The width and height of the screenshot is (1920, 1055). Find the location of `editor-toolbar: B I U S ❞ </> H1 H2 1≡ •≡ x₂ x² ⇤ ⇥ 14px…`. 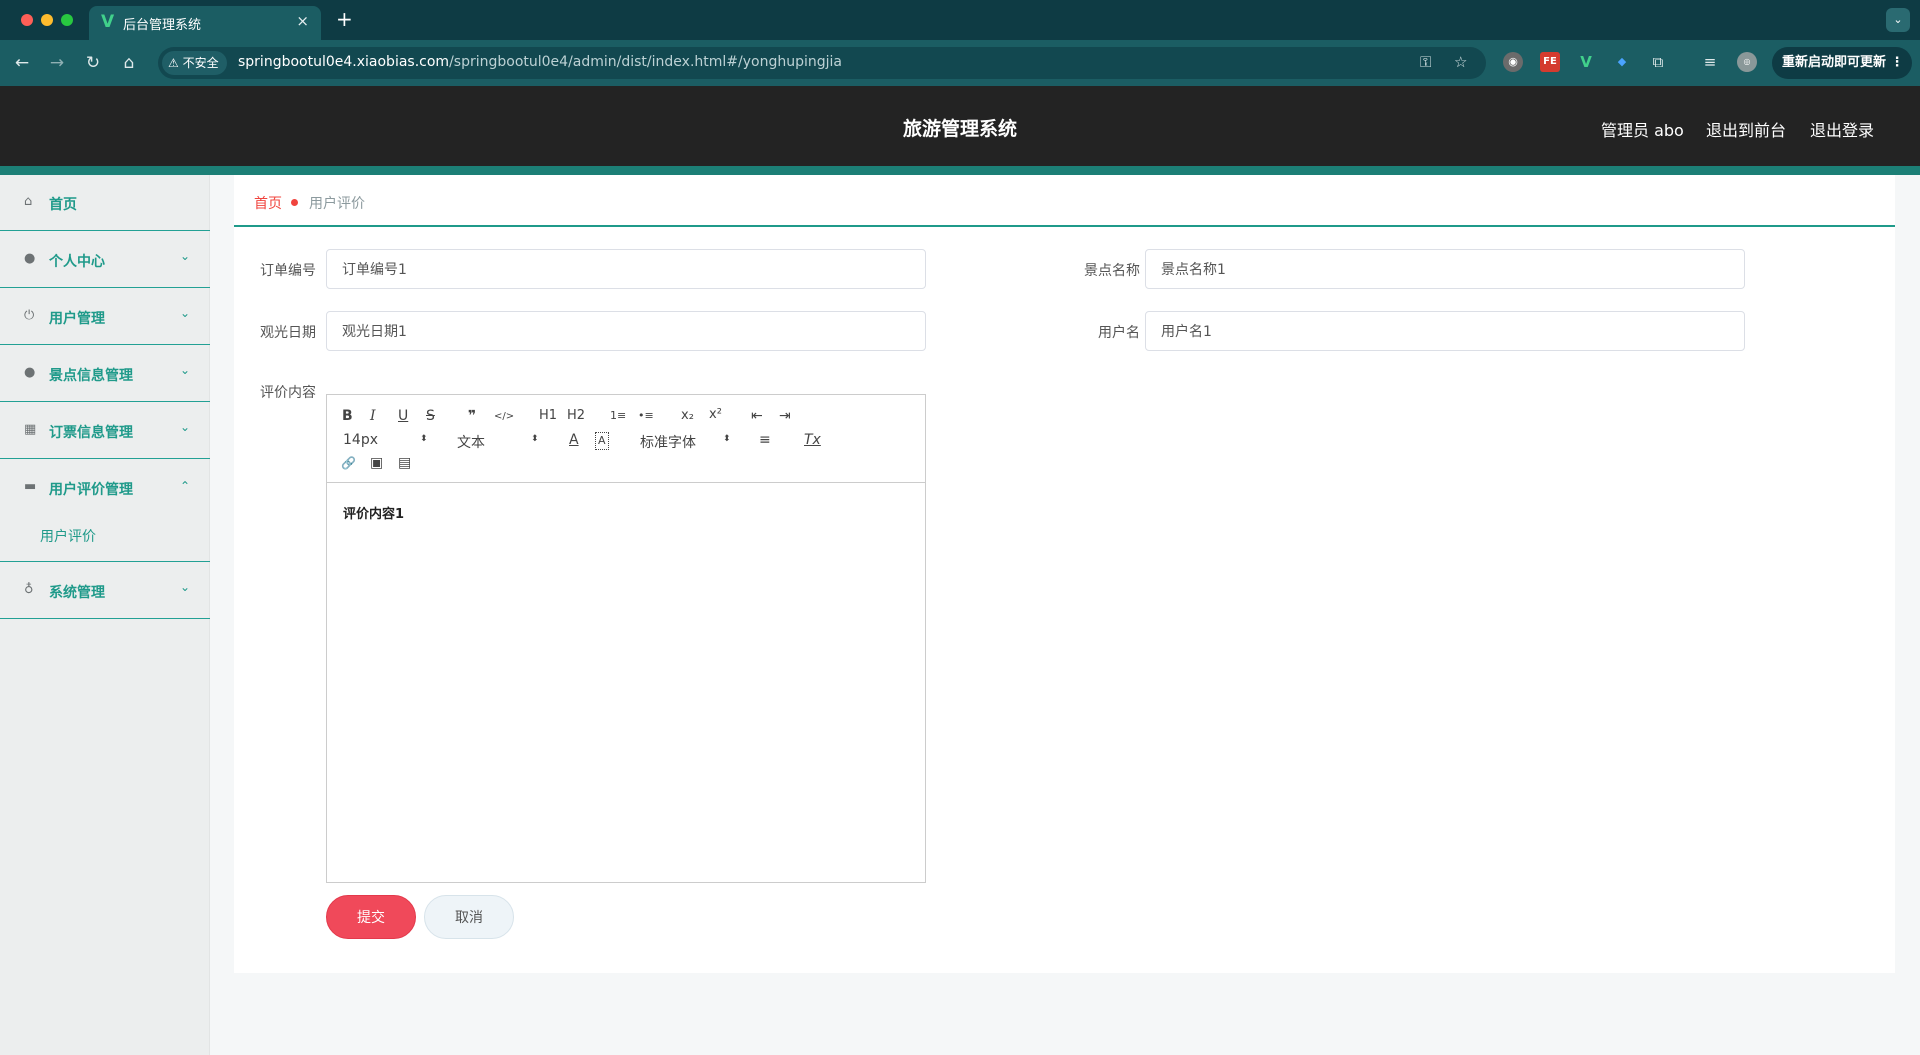

editor-toolbar: B I U S ❞ </> H1 H2 1≡ •≡ x₂ x² ⇤ ⇥ 14px… is located at coordinates (626, 439).